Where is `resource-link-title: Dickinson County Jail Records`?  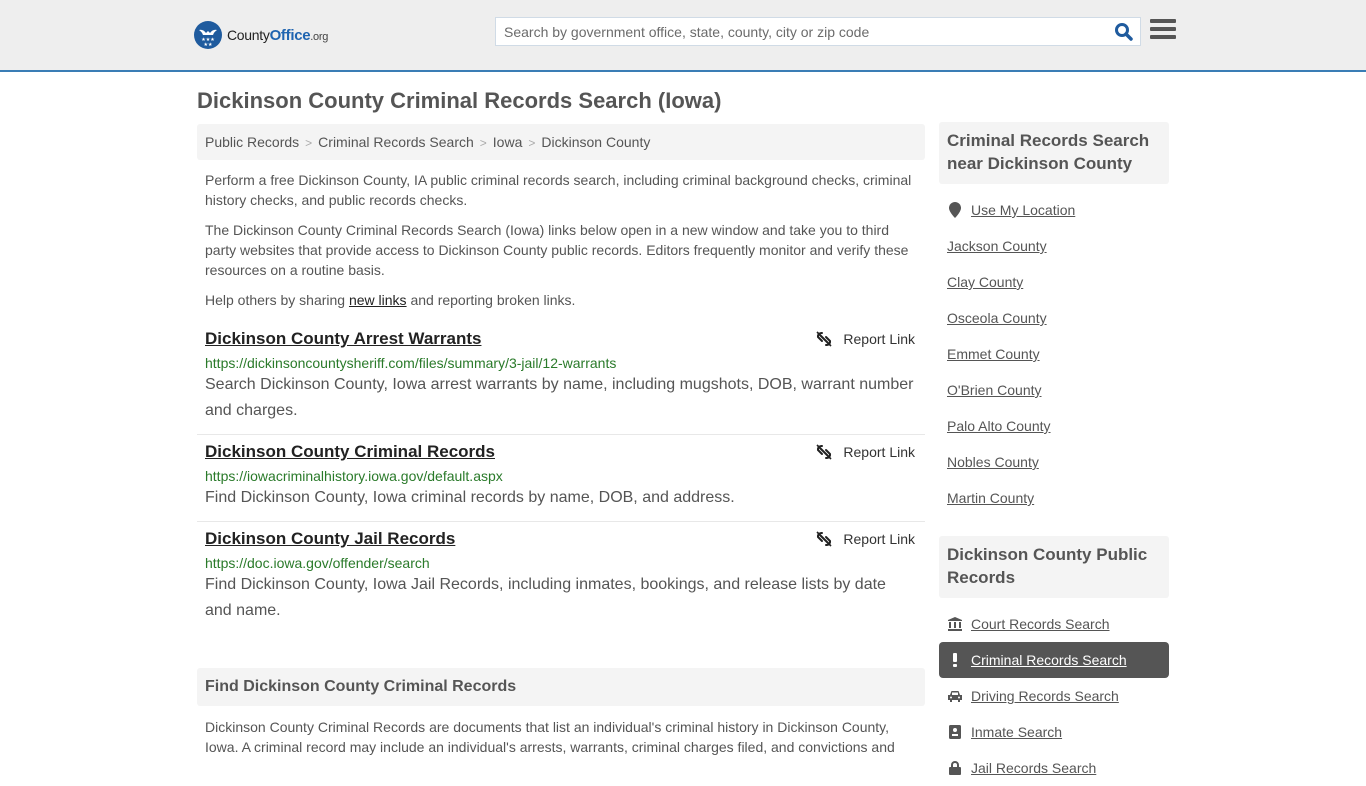
resource-link-title: Dickinson County Jail Records is located at coordinates (330, 539).